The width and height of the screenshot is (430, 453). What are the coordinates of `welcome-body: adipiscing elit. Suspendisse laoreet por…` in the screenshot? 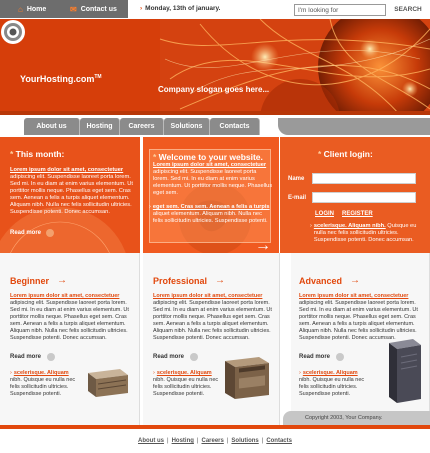 It's located at (213, 182).